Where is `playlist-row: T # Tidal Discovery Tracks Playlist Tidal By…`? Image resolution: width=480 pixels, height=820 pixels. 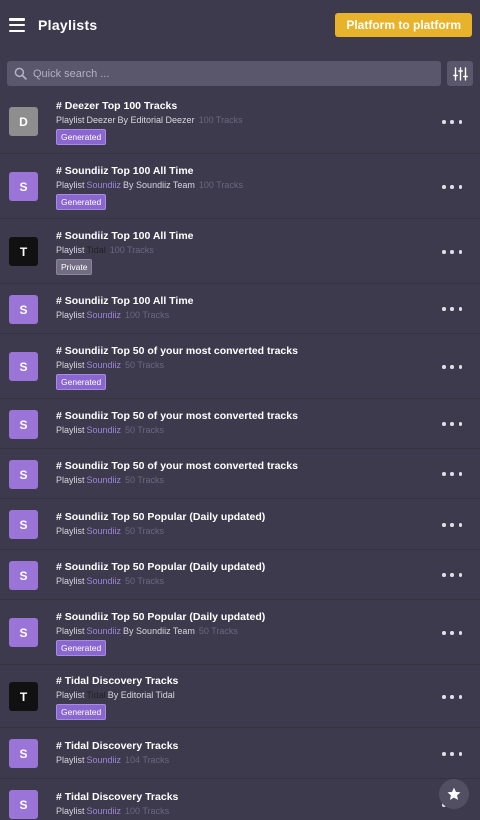
playlist-row: T # Tidal Discovery Tracks Playlist Tidal By… is located at coordinates (240, 696).